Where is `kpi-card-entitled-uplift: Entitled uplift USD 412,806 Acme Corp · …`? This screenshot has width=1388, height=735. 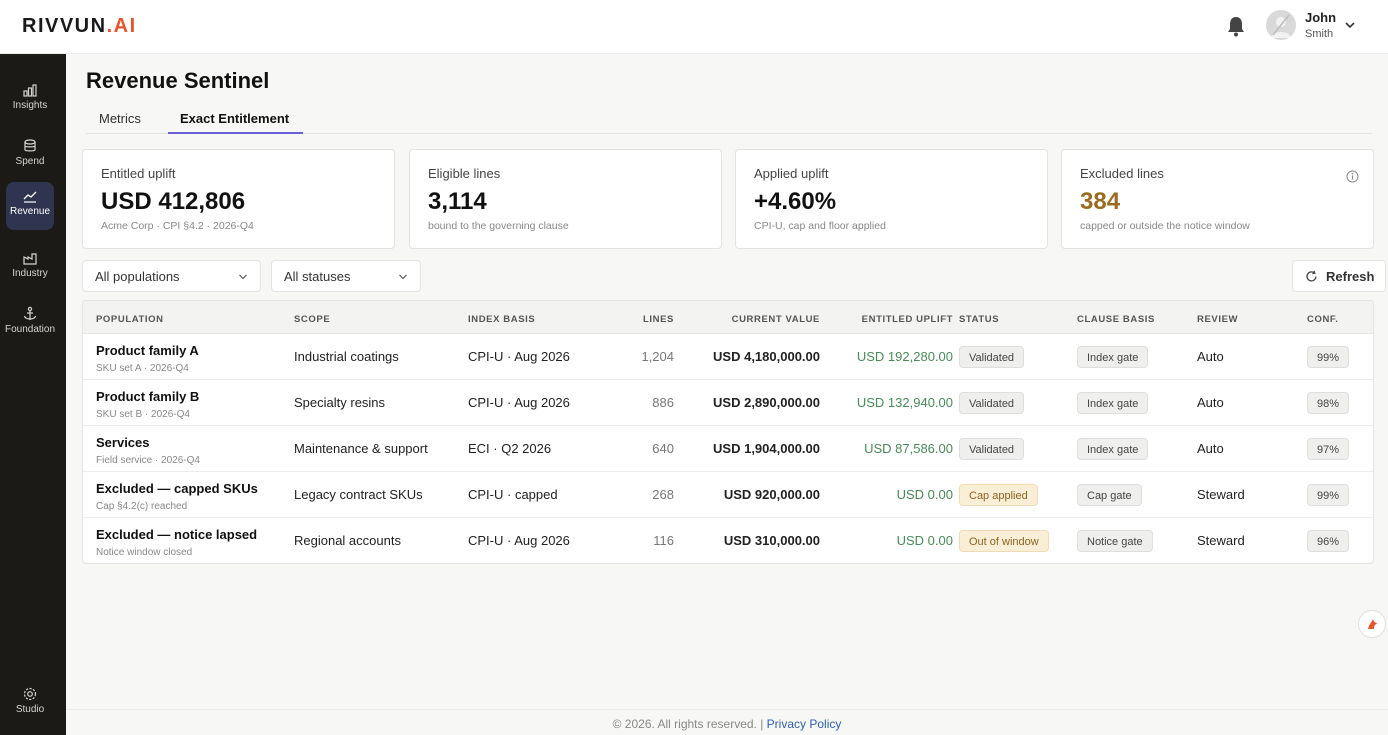
kpi-card-entitled-uplift: Entitled uplift USD 412,806 Acme Corp · … is located at coordinates (238, 199).